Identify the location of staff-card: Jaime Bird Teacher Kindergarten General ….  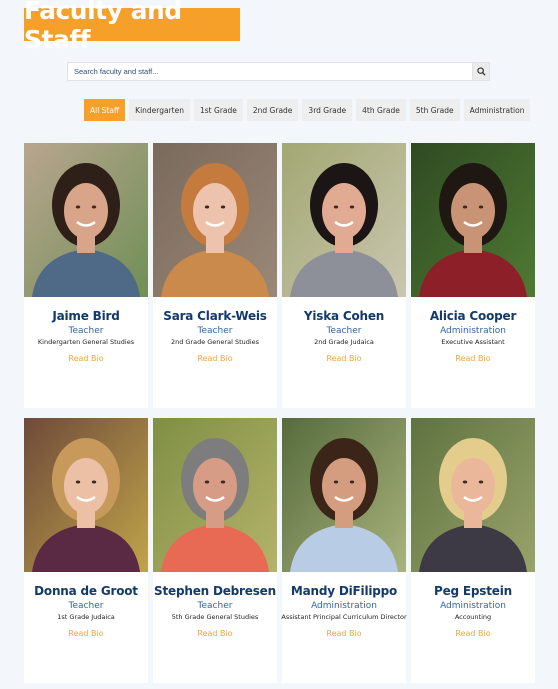
(86, 275).